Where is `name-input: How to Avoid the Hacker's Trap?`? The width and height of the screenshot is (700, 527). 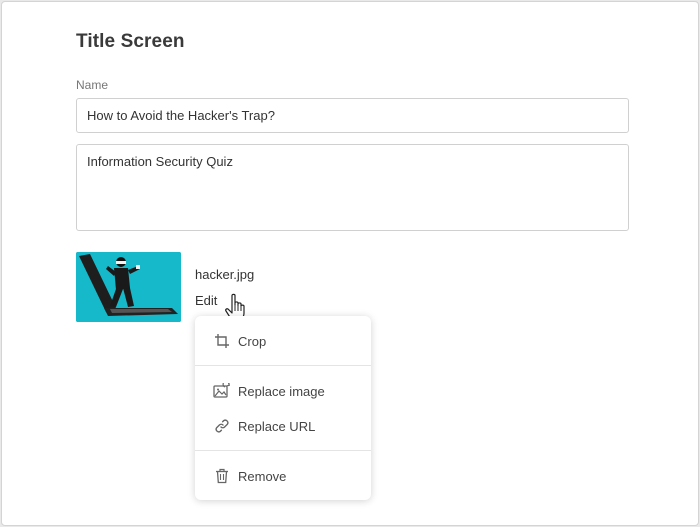
name-input: How to Avoid the Hacker's Trap? is located at coordinates (352, 115).